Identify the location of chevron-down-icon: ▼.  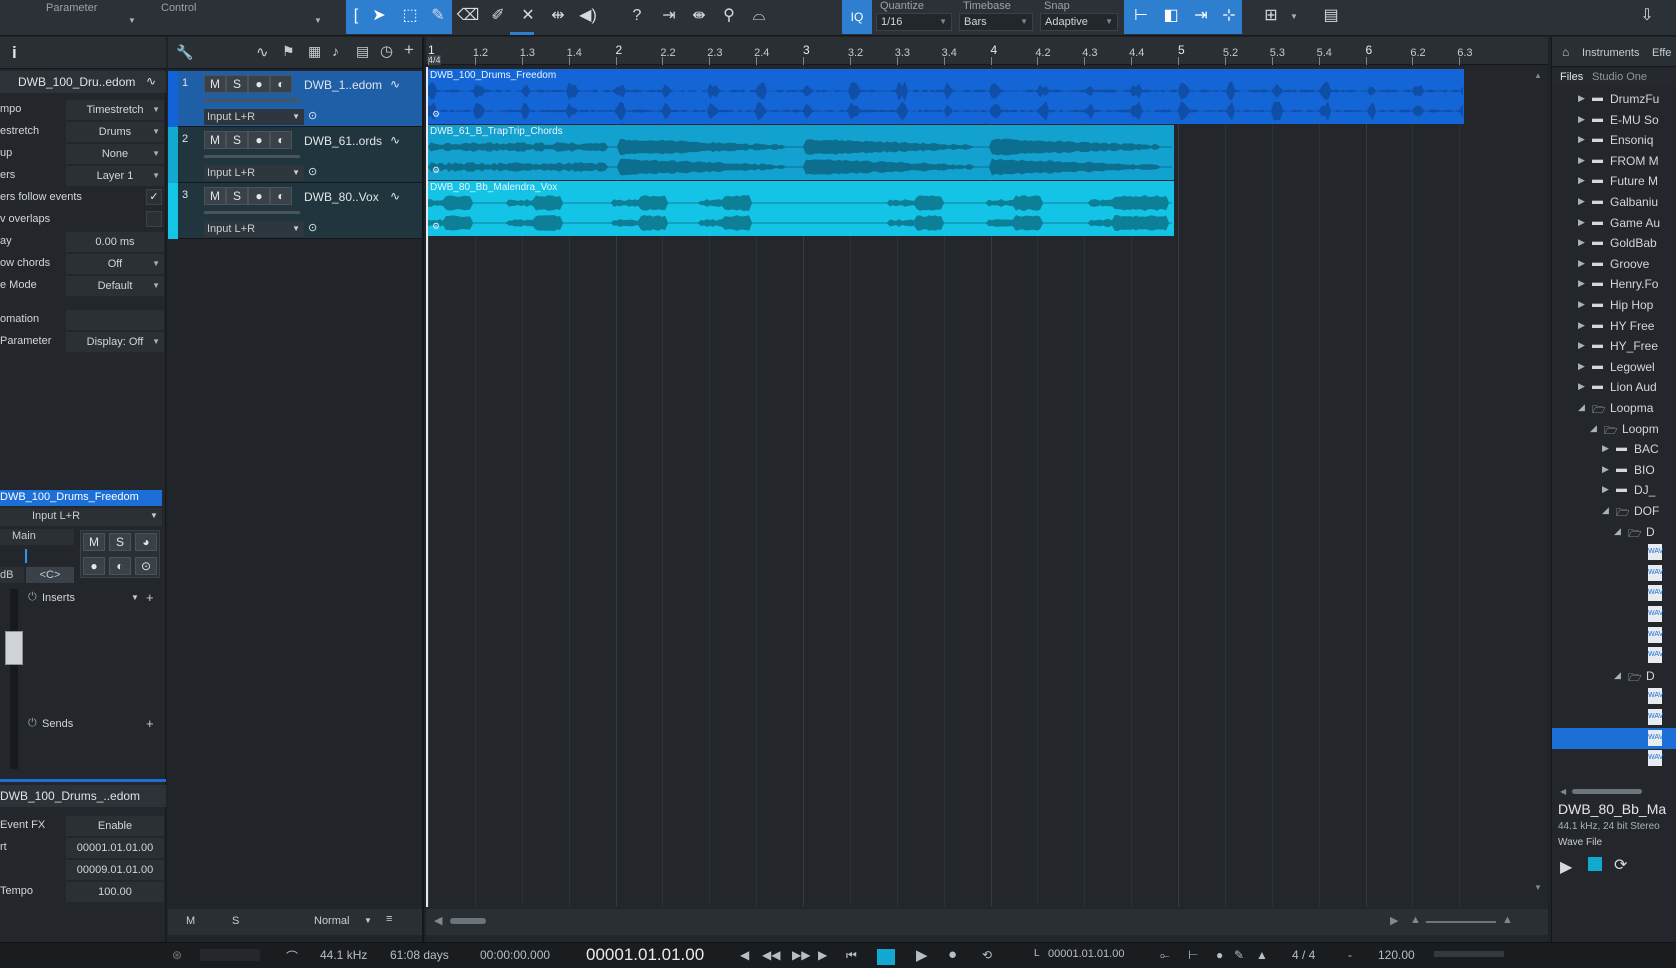
(368, 920).